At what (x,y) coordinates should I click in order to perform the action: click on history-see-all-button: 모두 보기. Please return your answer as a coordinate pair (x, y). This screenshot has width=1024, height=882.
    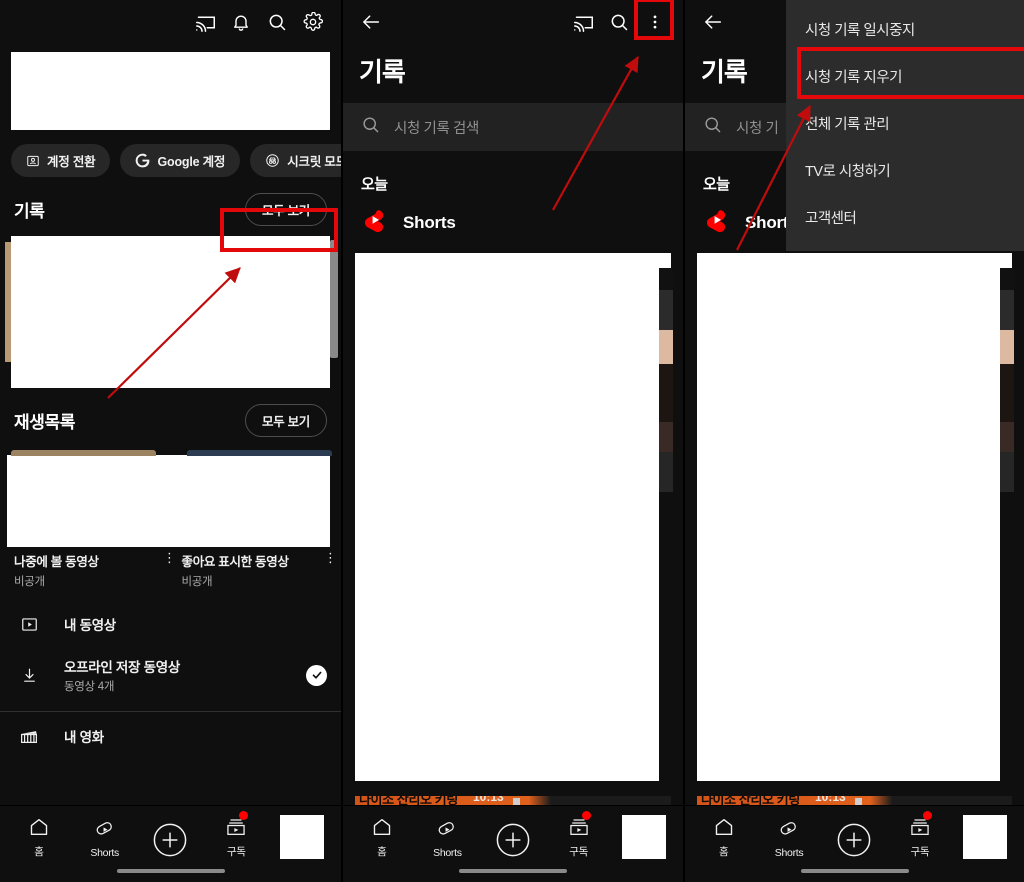
    Looking at the image, I should click on (286, 209).